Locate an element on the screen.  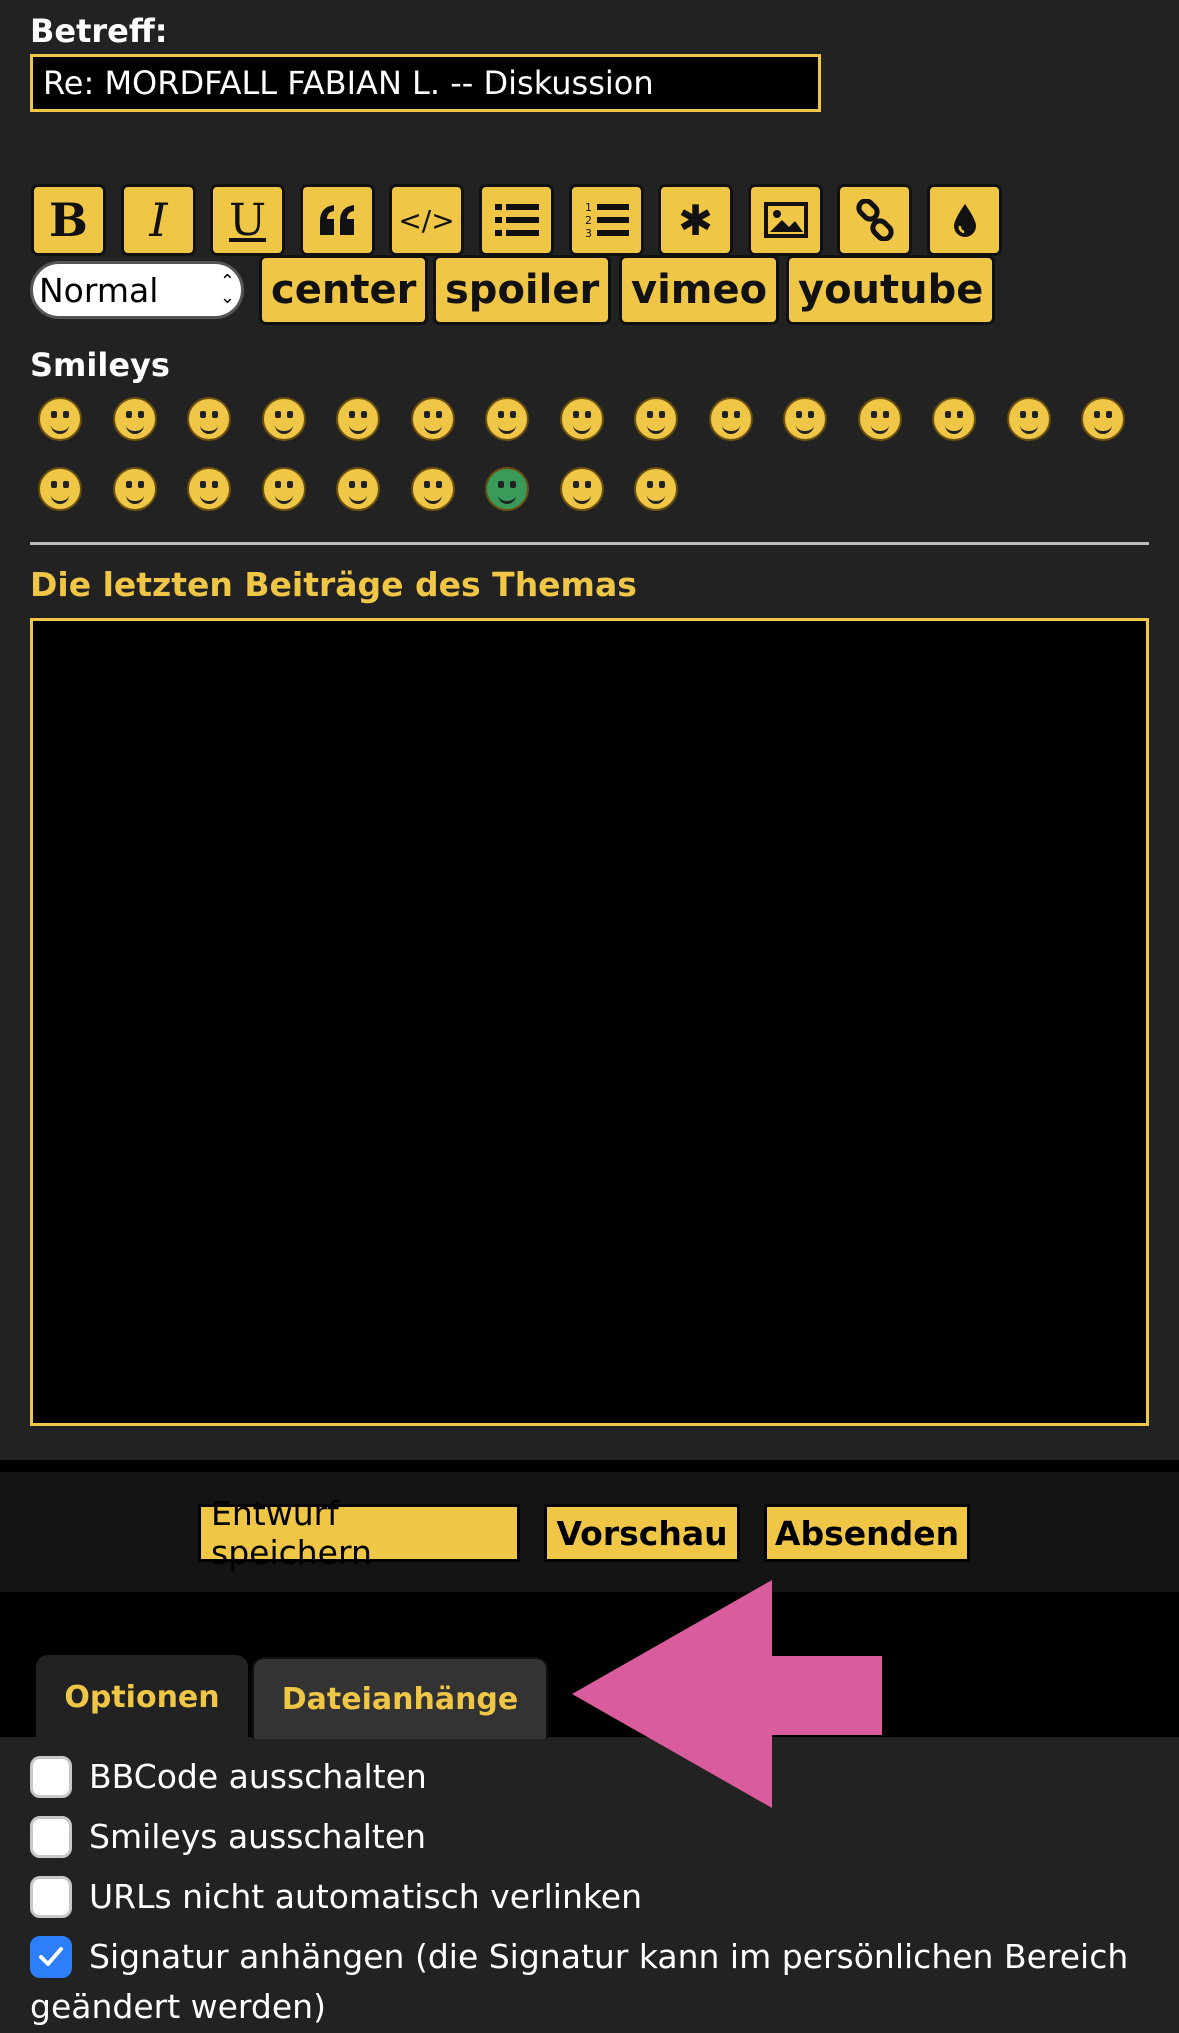
underline-button: U is located at coordinates (247, 220).